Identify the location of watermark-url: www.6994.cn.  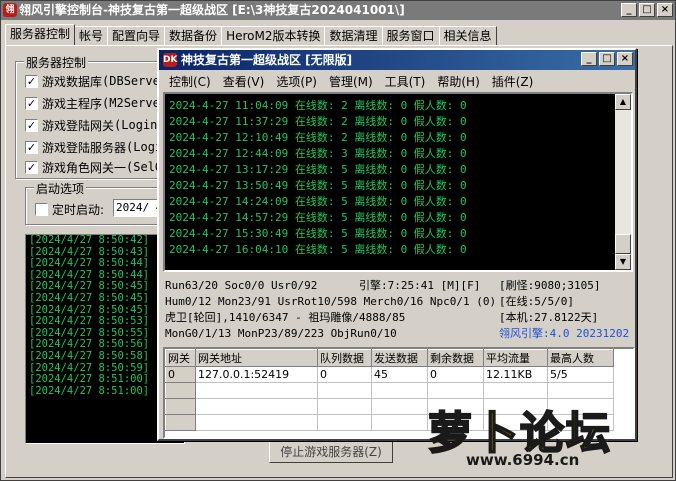
(523, 460).